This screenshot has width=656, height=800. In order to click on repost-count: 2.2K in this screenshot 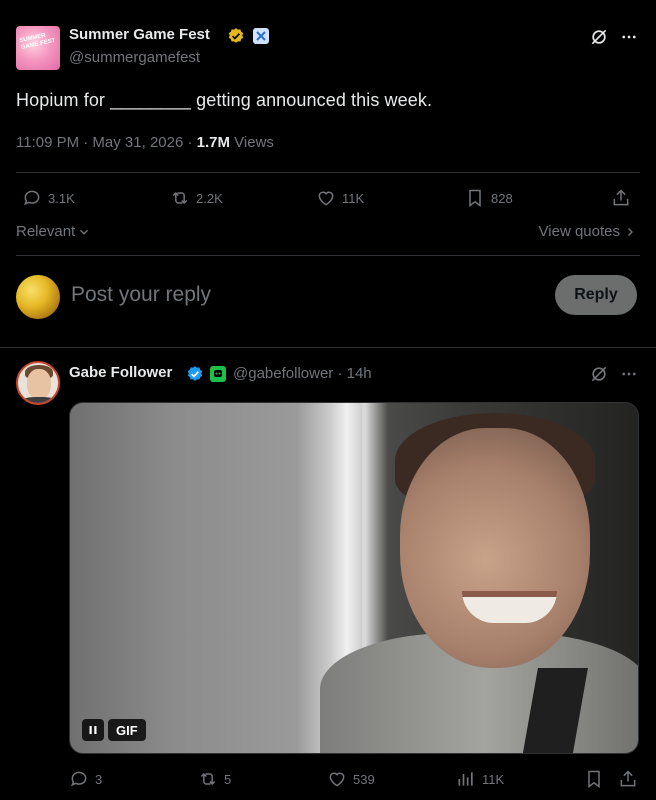, I will do `click(209, 198)`.